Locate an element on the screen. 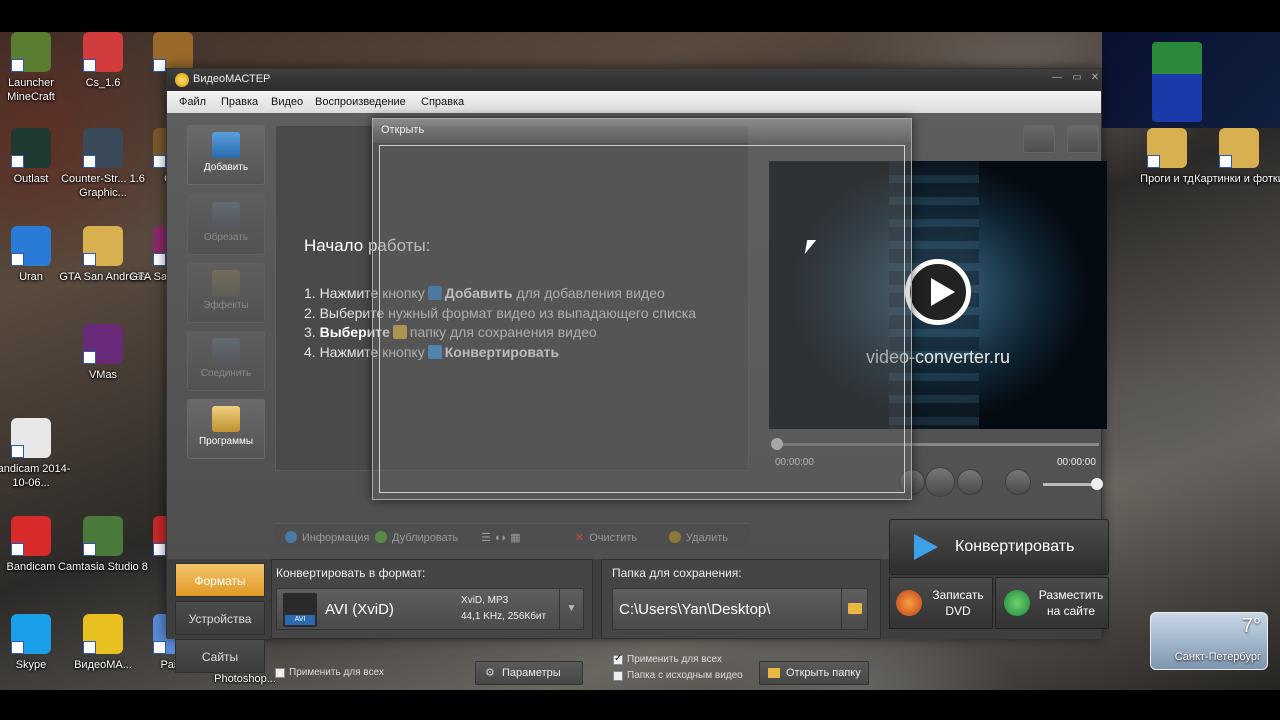  bottom-letterbox is located at coordinates (640, 705).